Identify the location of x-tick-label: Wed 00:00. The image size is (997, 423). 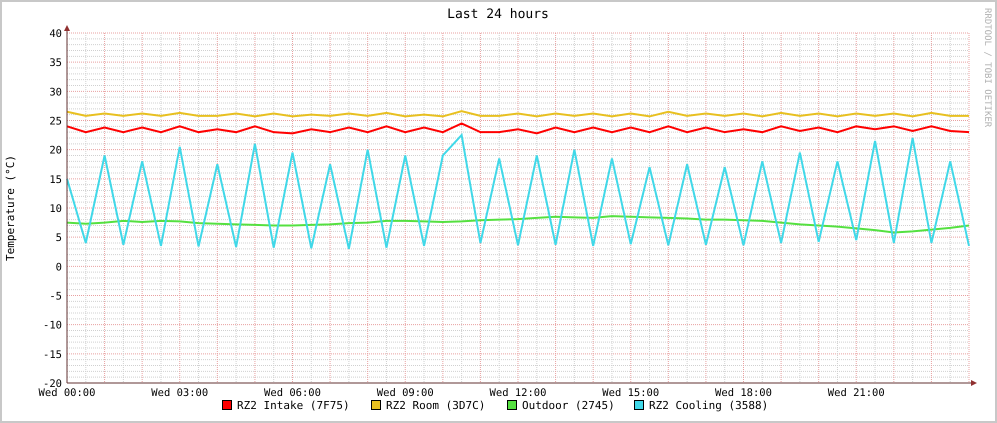
(67, 393).